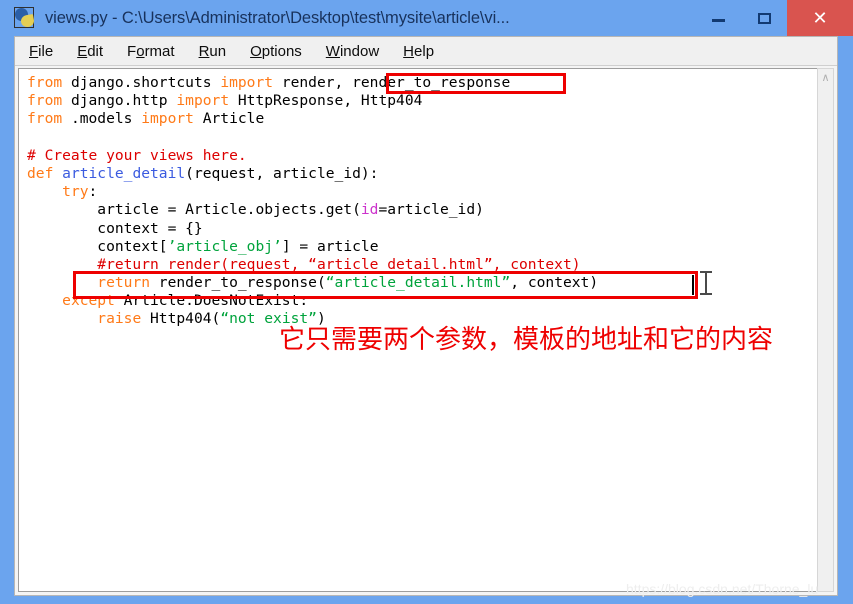 The width and height of the screenshot is (853, 604). I want to click on vertical-scrollbar: ∧, so click(825, 330).